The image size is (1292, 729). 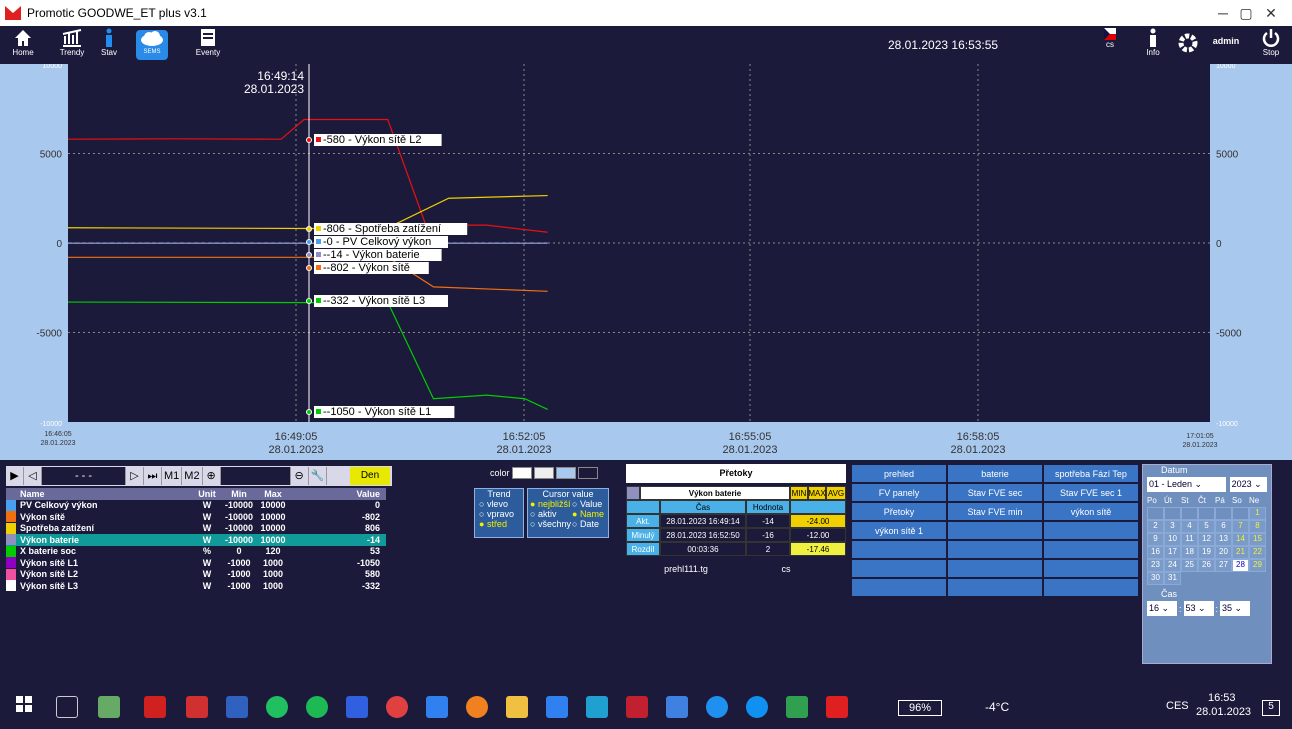 I want to click on task-view-icon, so click(x=67, y=707).